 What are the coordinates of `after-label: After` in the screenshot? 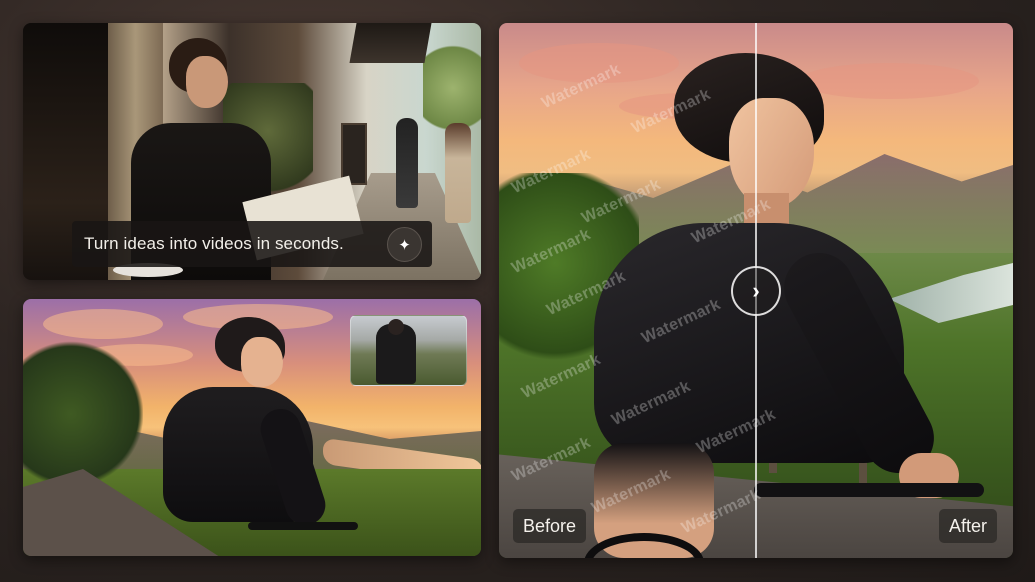 It's located at (967, 526).